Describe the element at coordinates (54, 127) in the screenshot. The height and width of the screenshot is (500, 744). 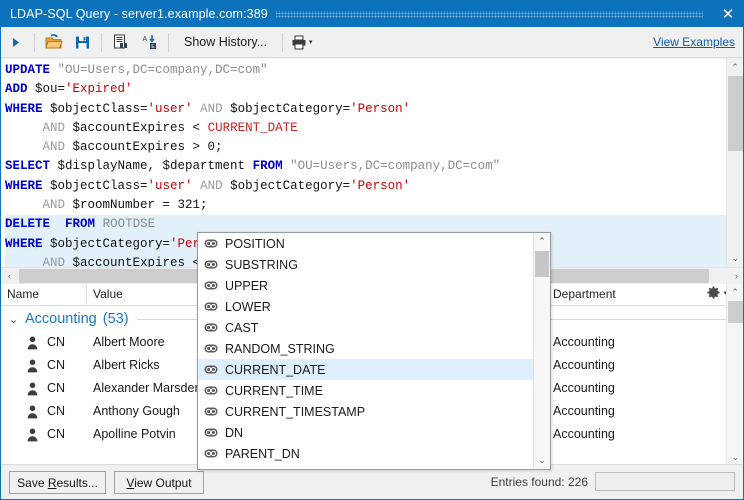
I see `code-token: AND` at that location.